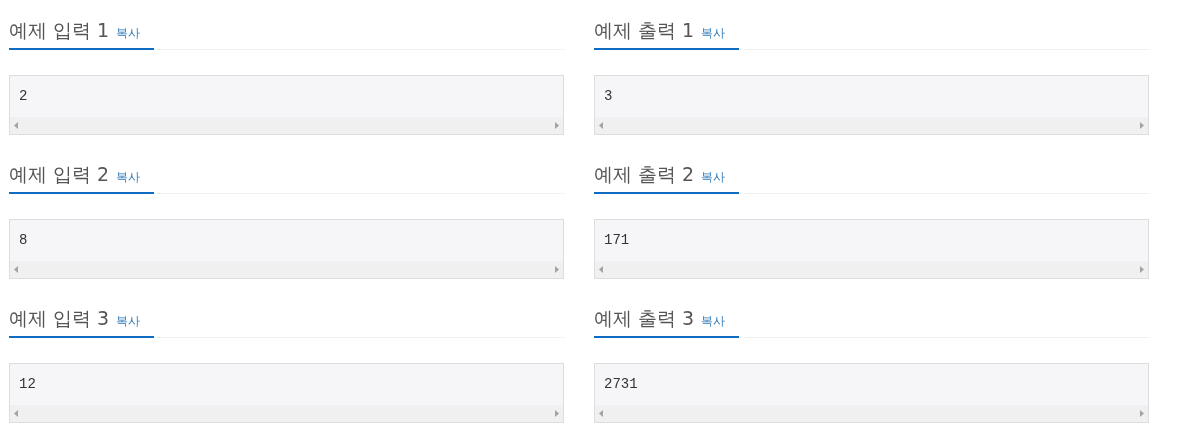  I want to click on sample-value: 2731, so click(621, 384).